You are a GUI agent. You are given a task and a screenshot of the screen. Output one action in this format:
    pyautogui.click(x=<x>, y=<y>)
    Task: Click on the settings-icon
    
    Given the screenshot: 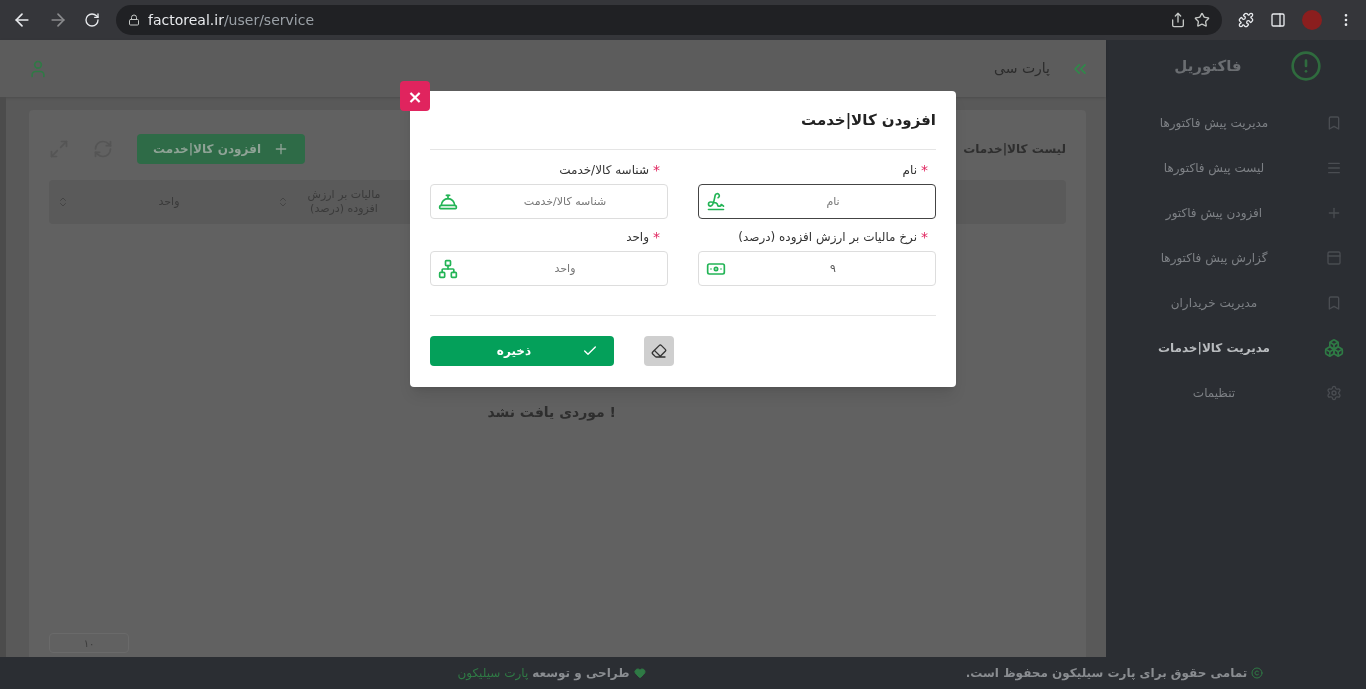 What is the action you would take?
    pyautogui.click(x=1334, y=392)
    